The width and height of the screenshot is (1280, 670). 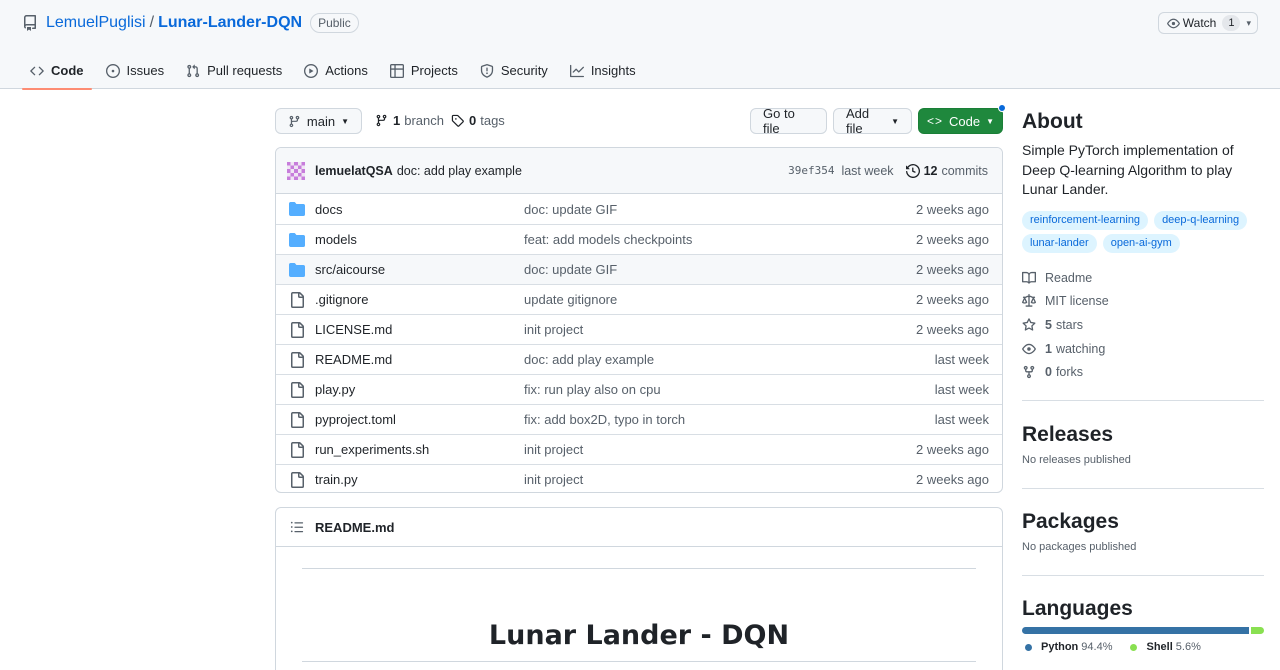 I want to click on watch-button: Watch 1 ▾, so click(x=1207, y=23).